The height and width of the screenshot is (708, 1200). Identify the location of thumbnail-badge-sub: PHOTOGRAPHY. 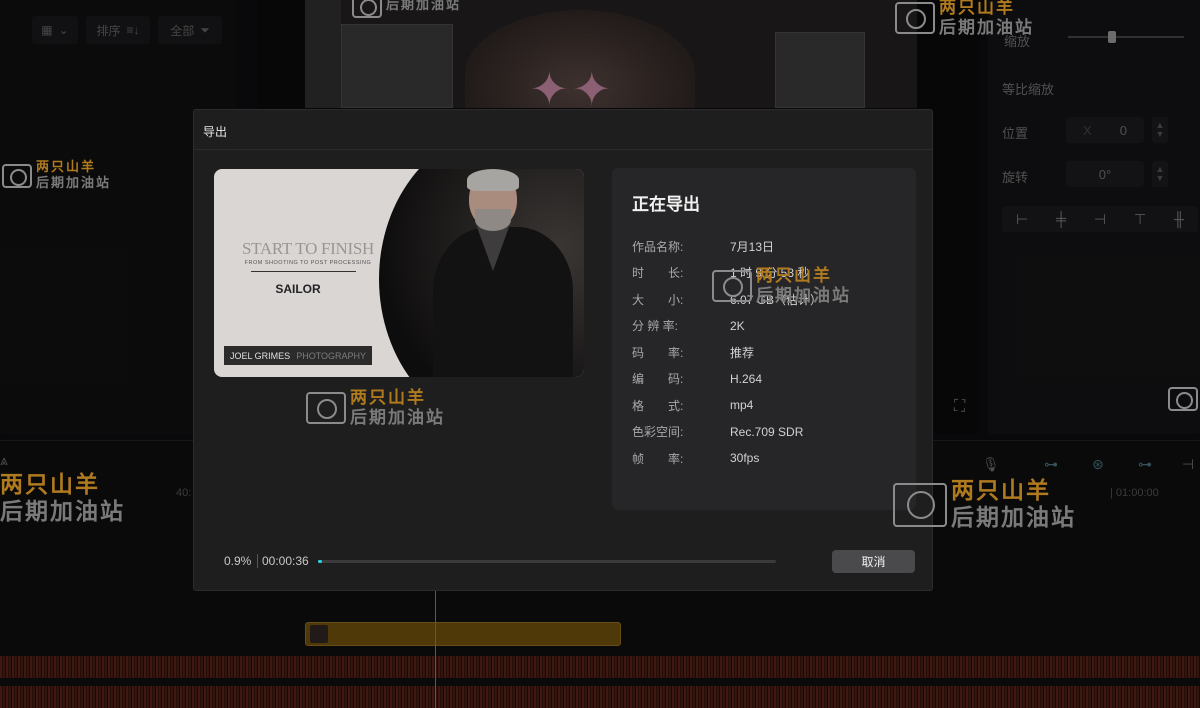
(331, 355).